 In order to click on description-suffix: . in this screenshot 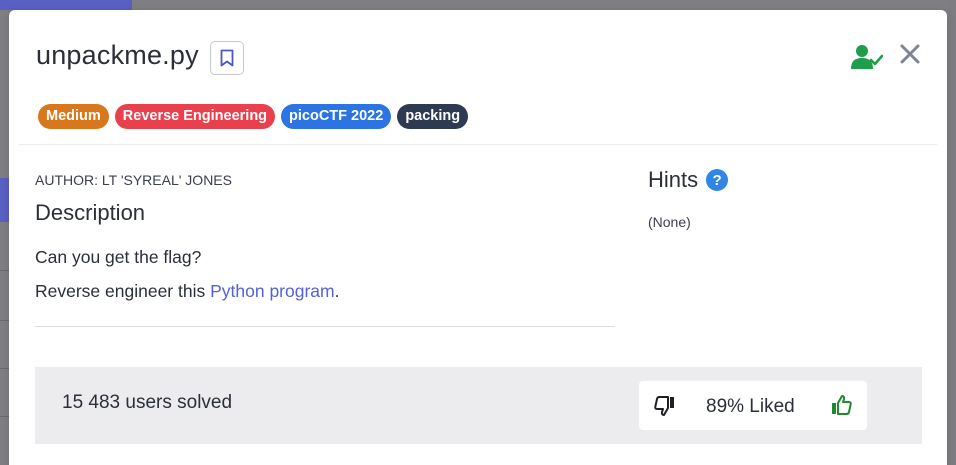, I will do `click(337, 291)`.